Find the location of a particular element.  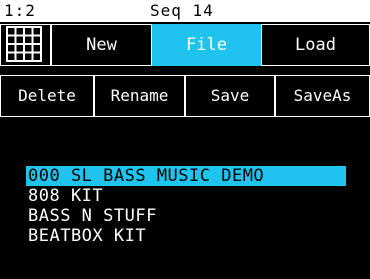

list-item: BASS N STUFF is located at coordinates (191, 216).